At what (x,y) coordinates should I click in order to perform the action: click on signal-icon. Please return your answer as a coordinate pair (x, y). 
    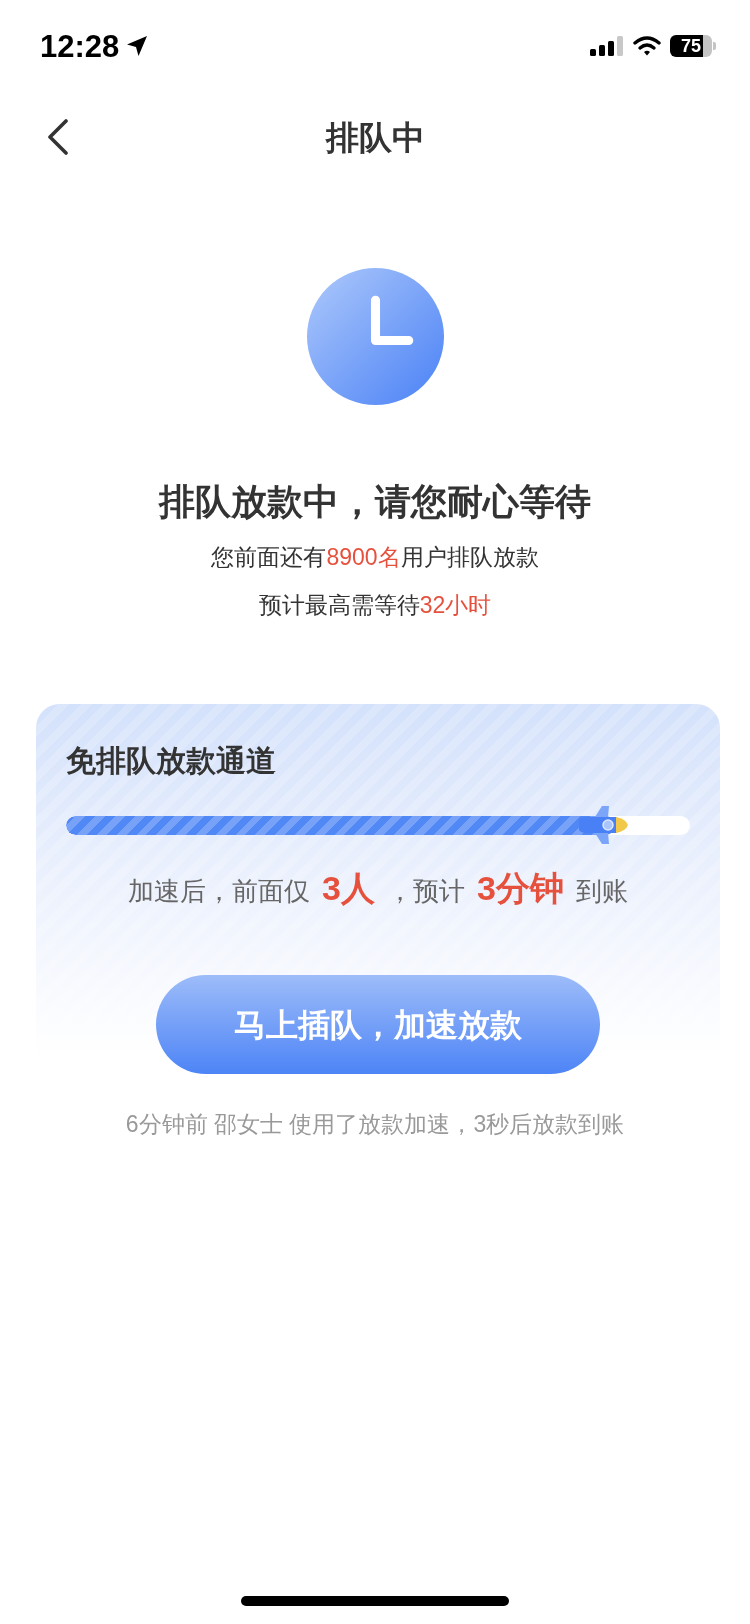
    Looking at the image, I should click on (607, 46).